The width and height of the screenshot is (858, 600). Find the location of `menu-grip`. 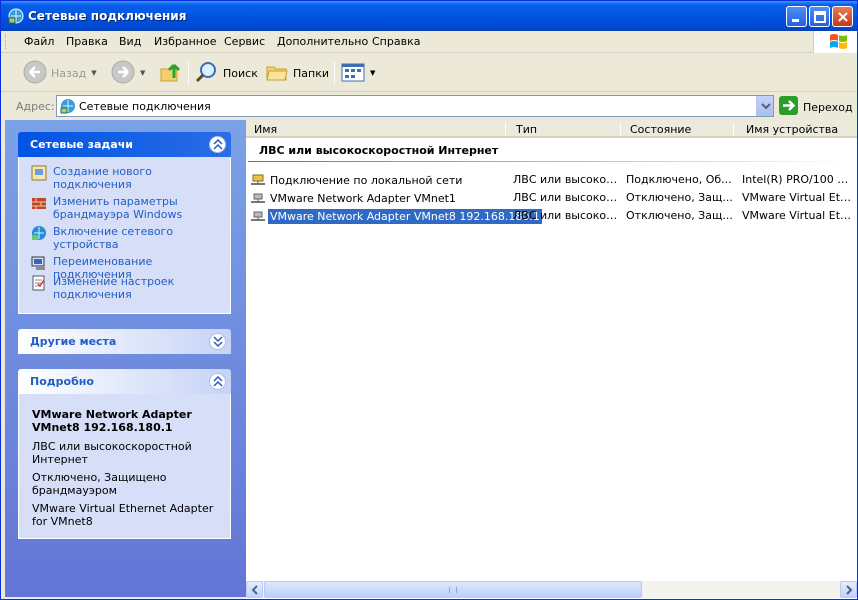

menu-grip is located at coordinates (6, 41).